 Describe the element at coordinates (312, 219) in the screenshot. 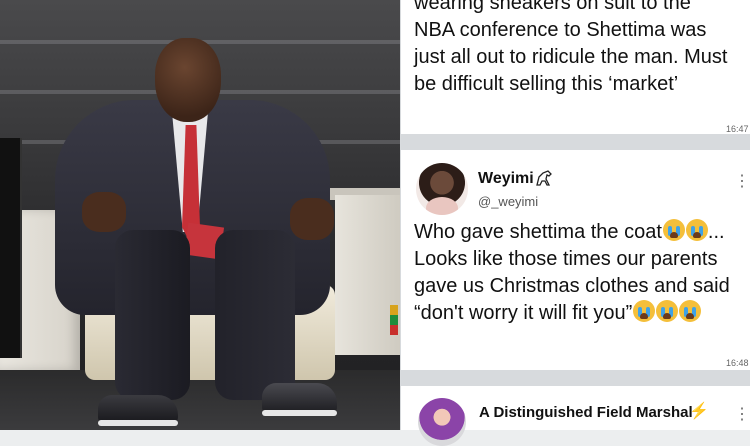

I see `hand-right` at that location.